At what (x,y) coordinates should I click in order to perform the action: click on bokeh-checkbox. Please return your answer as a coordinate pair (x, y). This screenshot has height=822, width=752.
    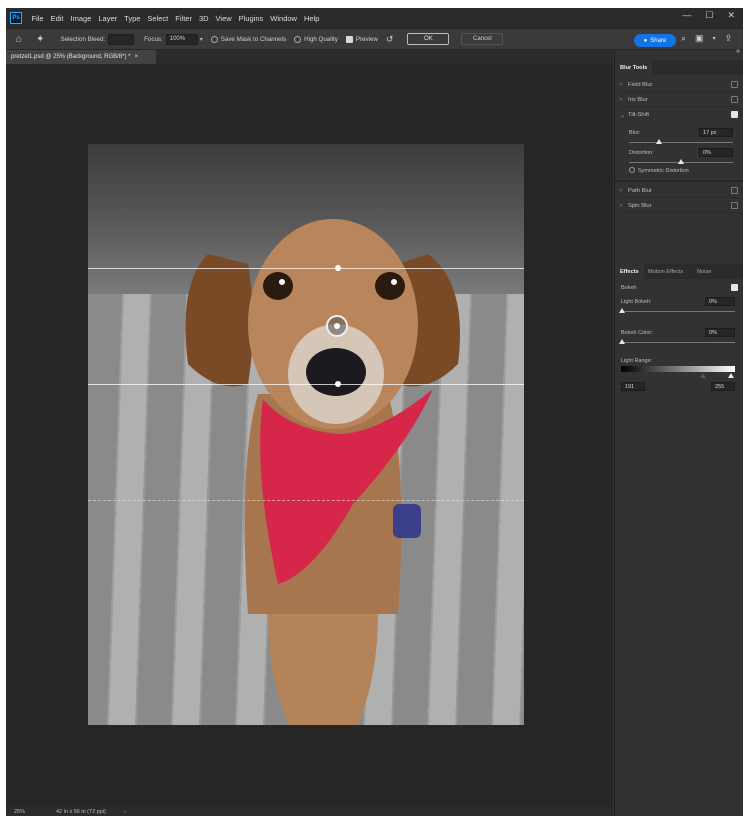
    Looking at the image, I should click on (734, 287).